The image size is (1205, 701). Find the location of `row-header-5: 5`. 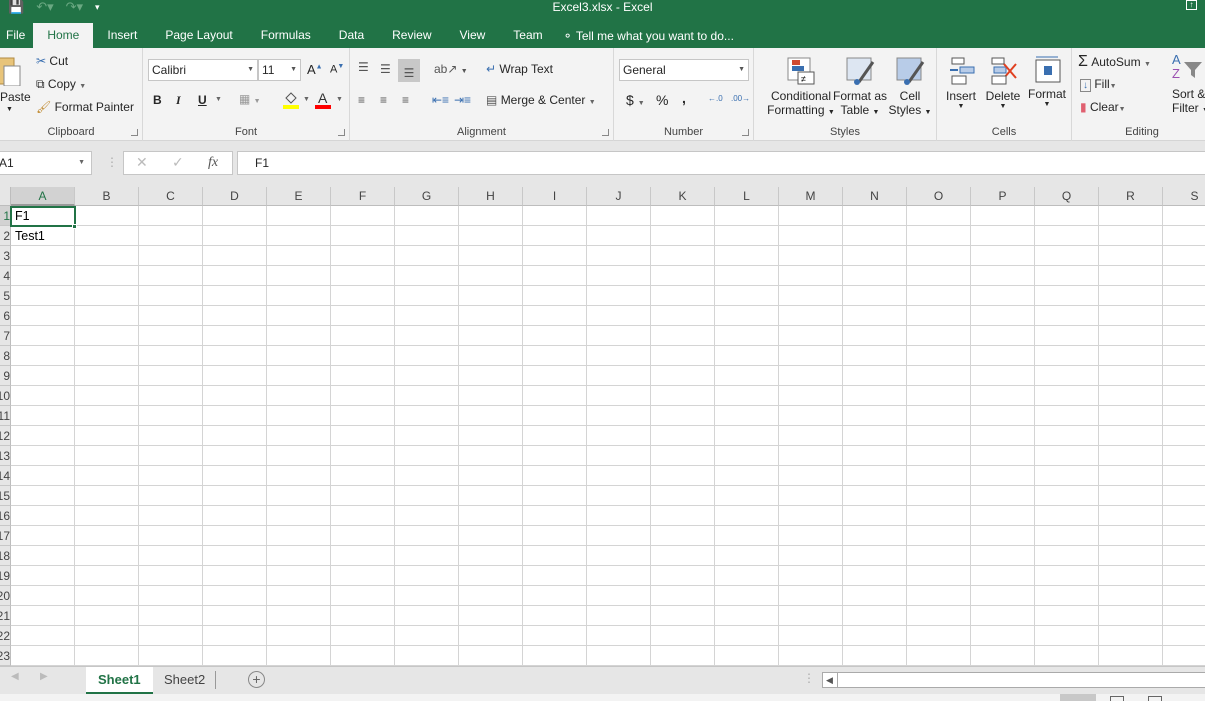

row-header-5: 5 is located at coordinates (5, 296).